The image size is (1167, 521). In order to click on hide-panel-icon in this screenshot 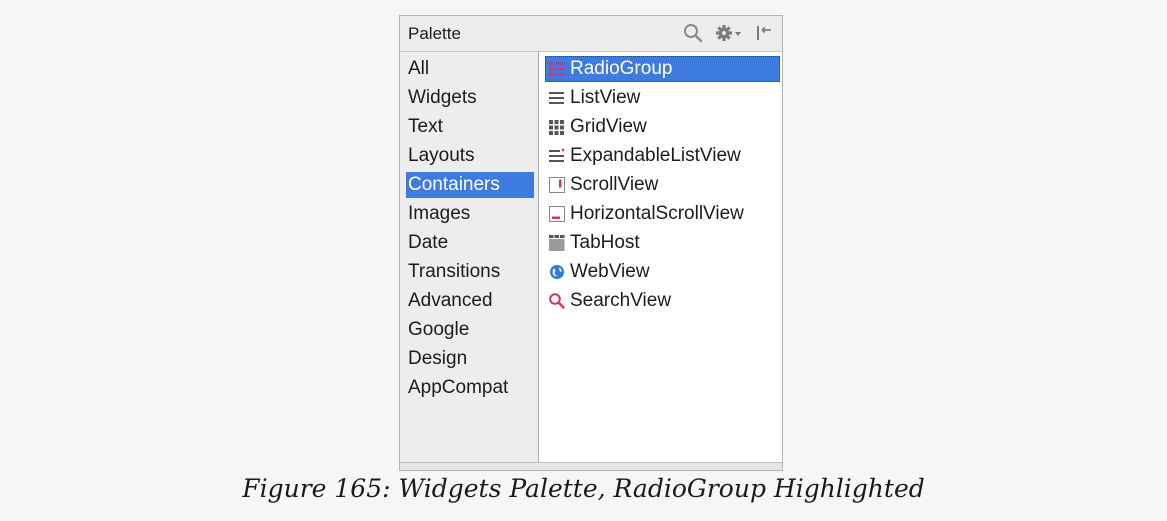, I will do `click(764, 33)`.